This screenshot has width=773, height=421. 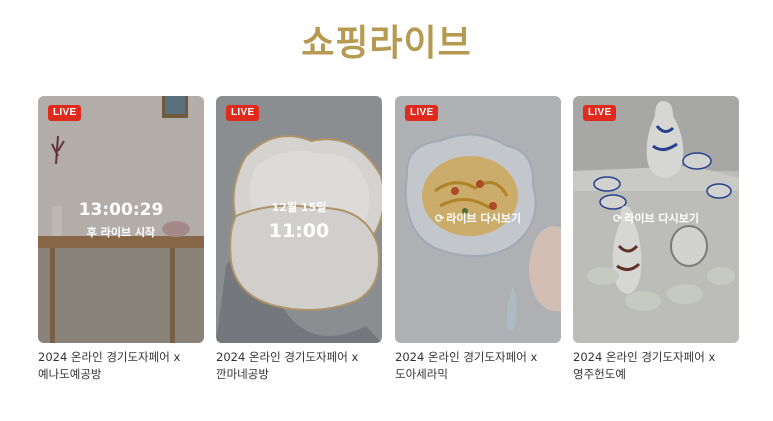 I want to click on countdown-overlay: 13:00:29 후 라이브 시작, so click(x=121, y=220).